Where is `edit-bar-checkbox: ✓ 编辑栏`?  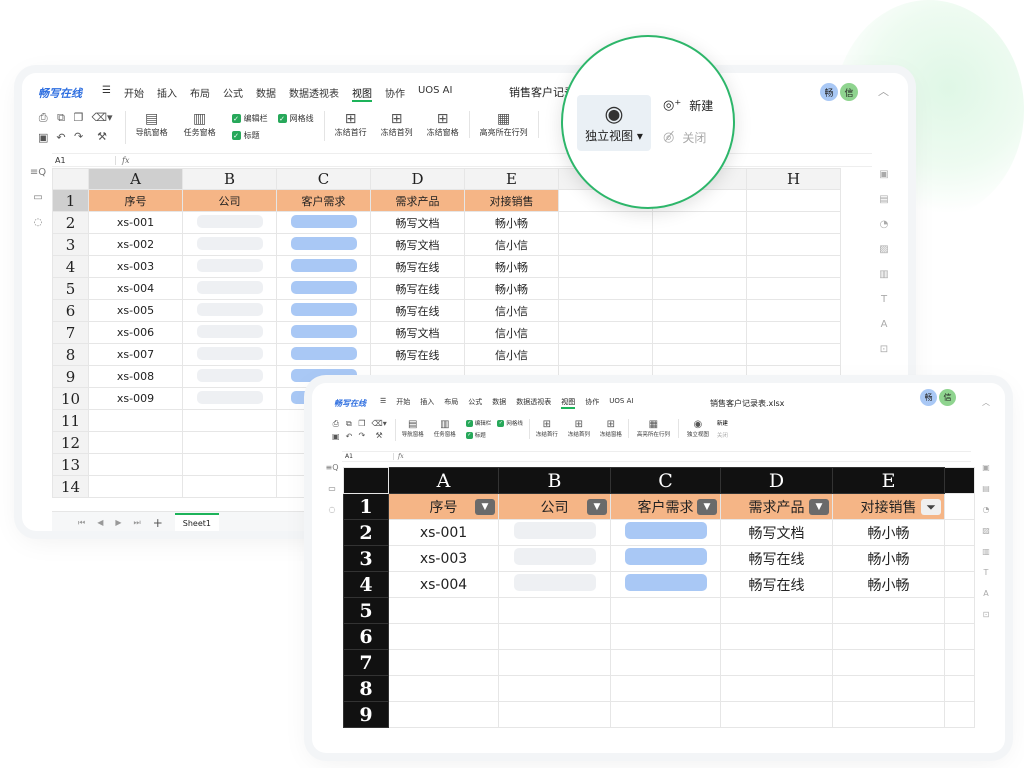 edit-bar-checkbox: ✓ 编辑栏 is located at coordinates (249, 118).